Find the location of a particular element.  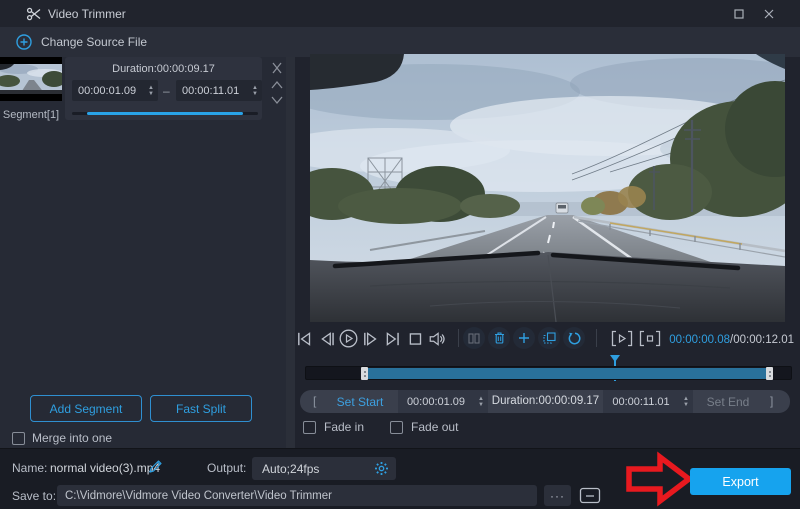

trim-end-input: 00:00:11.01 ▲ ▼ is located at coordinates (648, 401).